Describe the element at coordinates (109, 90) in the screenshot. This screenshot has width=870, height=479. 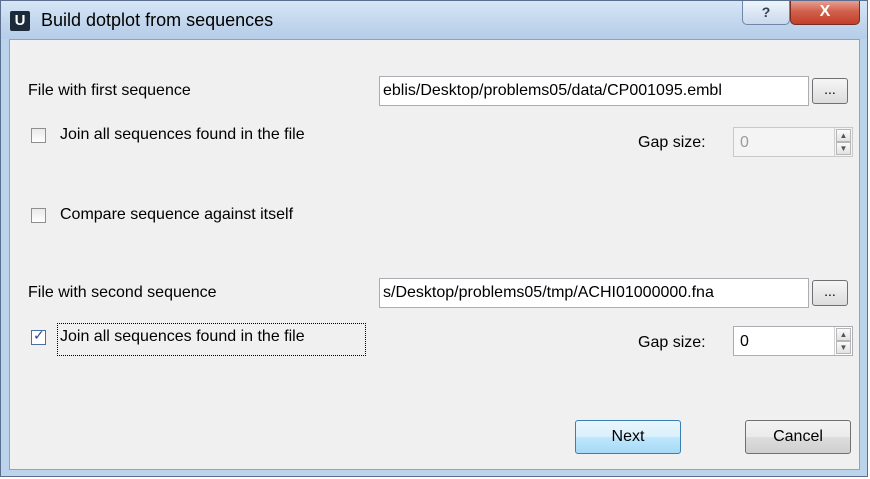
I see `first-sequence-label: File with first sequence` at that location.